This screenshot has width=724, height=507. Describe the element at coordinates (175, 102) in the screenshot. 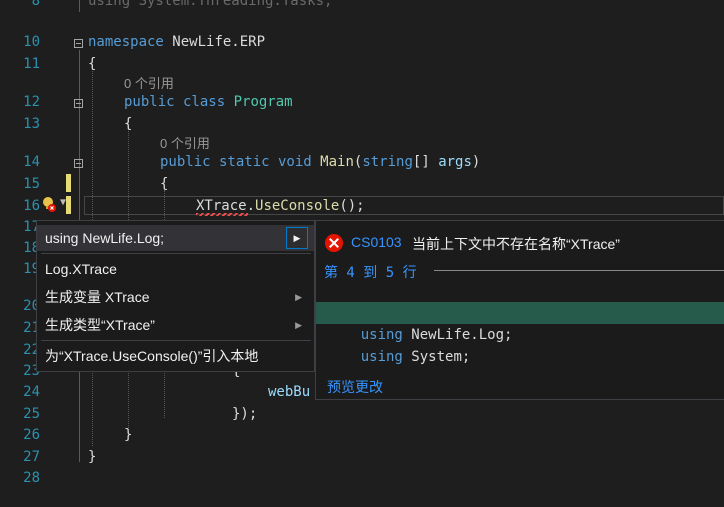

I see `keyword: public class` at that location.